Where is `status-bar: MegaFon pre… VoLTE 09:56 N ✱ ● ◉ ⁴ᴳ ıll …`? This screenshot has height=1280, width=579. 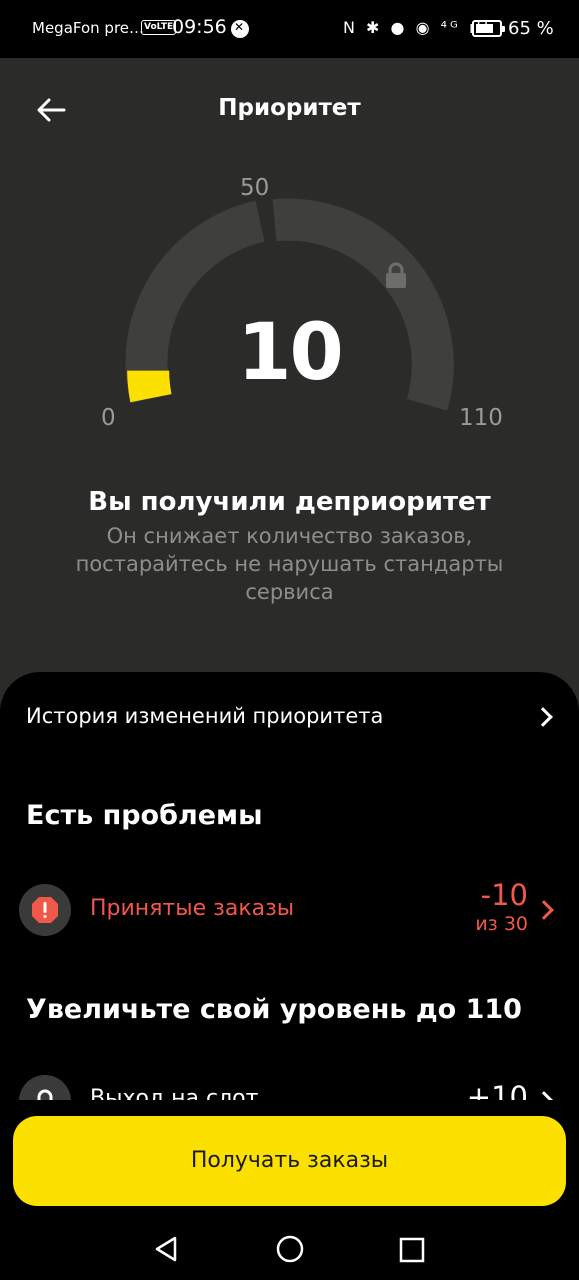 status-bar: MegaFon pre… VoLTE 09:56 N ✱ ● ◉ ⁴ᴳ ıll … is located at coordinates (289, 29).